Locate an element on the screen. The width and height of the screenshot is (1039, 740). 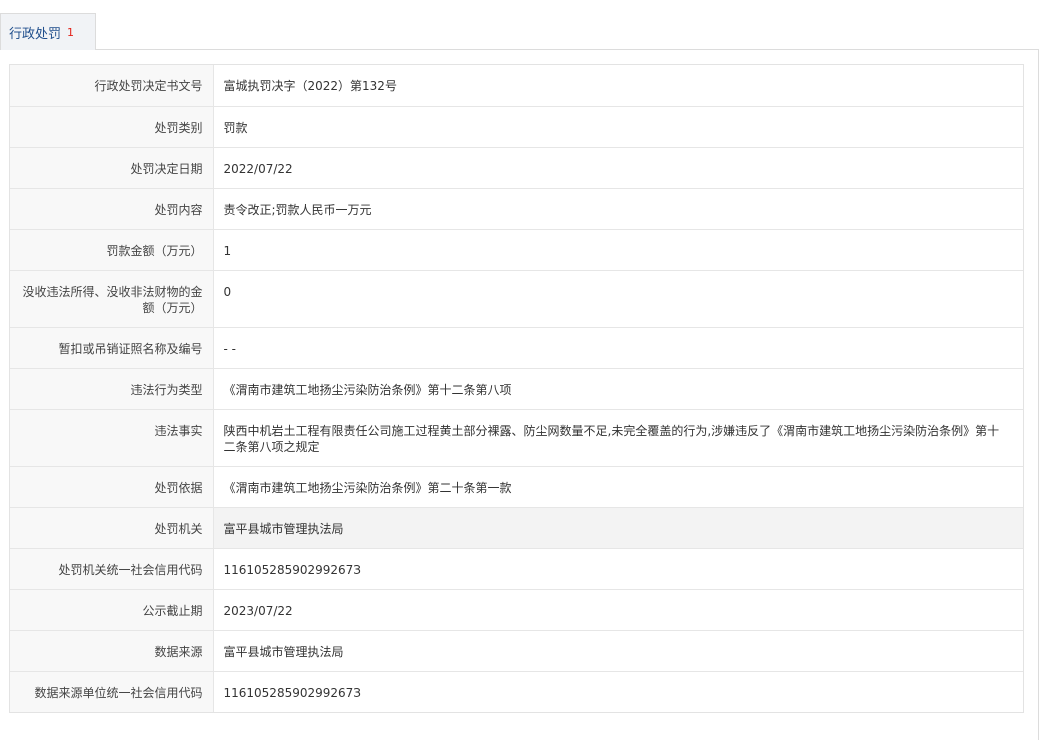
table-row: 处罚机关 富平县城市管理执法局 is located at coordinates (516, 528).